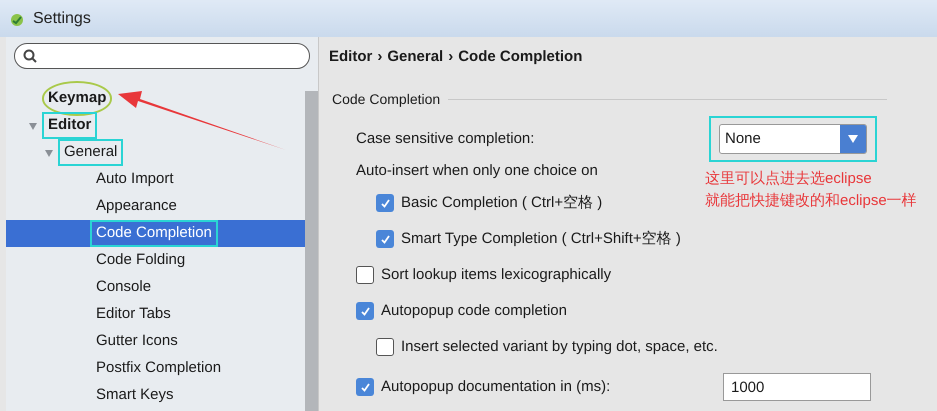  I want to click on checkbox-label: Sort lookup items lexicographically, so click(496, 274).